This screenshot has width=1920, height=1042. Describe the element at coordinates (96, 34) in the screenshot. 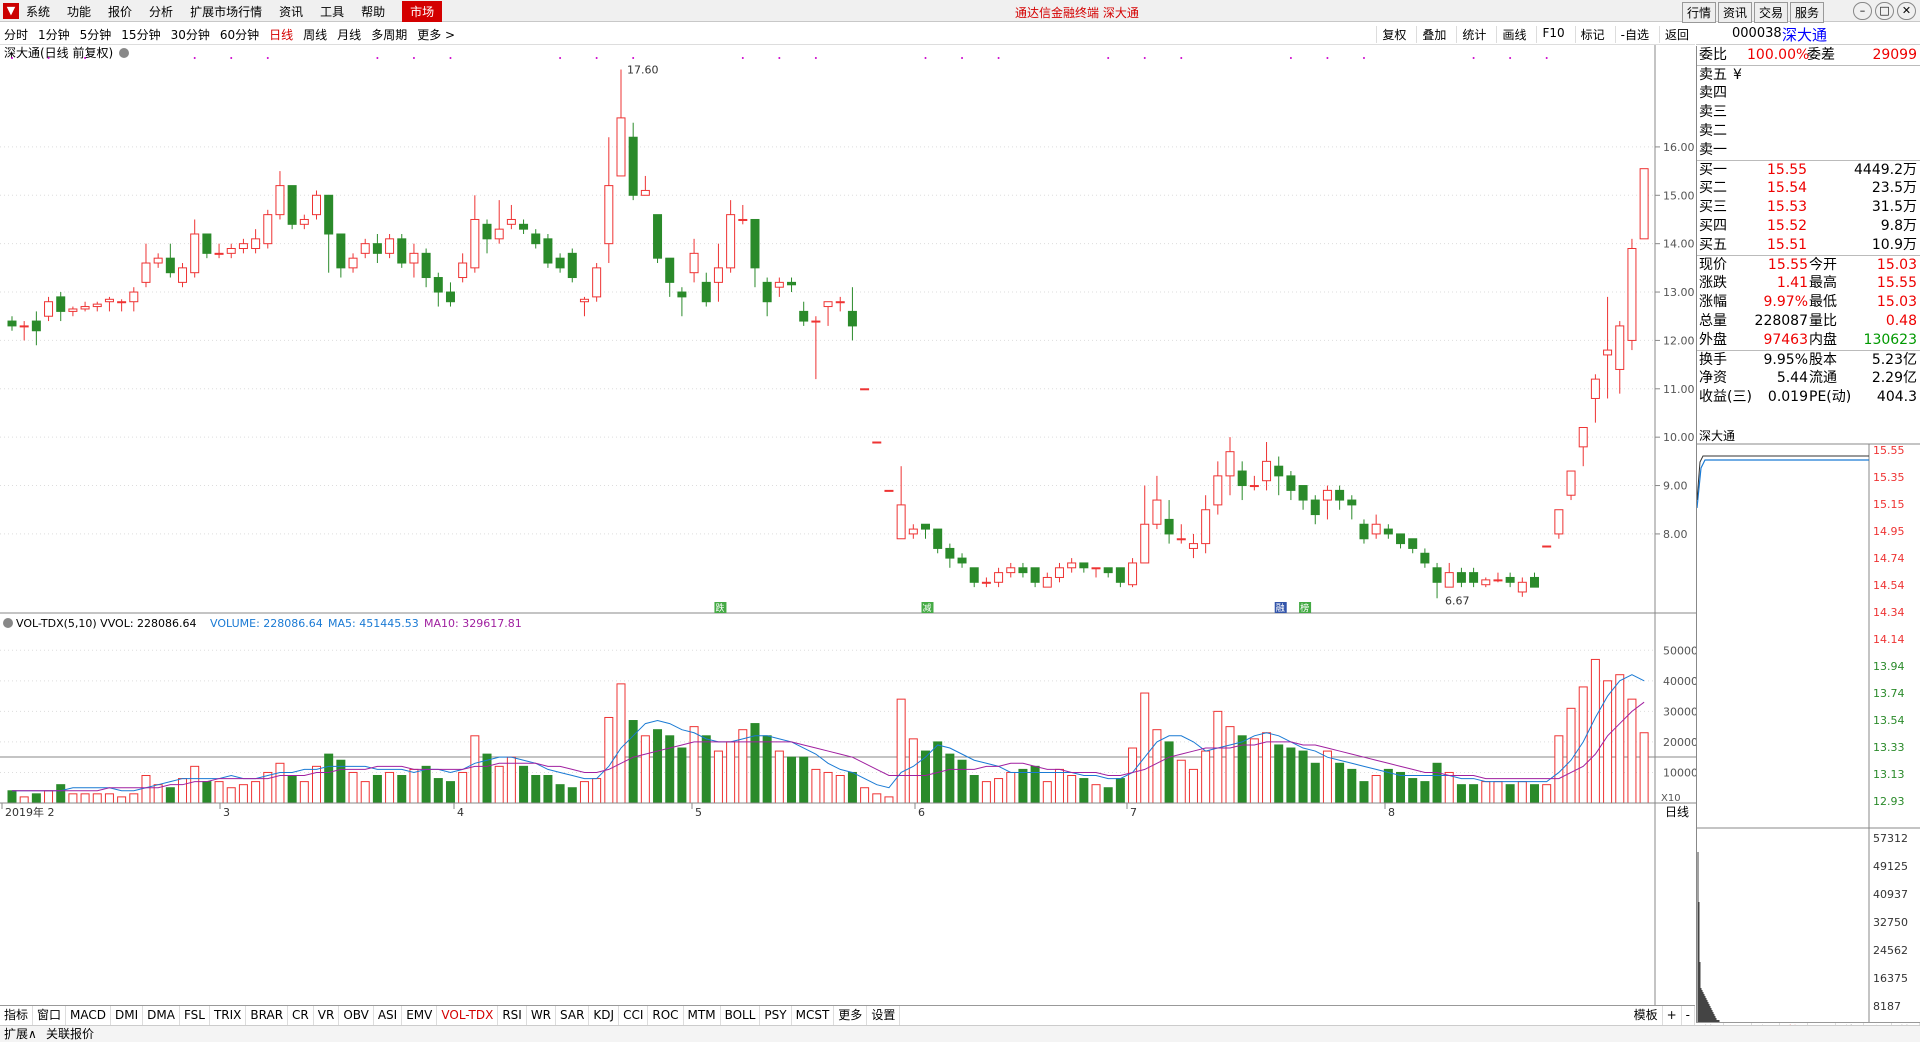

I see `period-tab-2: 5分钟` at that location.